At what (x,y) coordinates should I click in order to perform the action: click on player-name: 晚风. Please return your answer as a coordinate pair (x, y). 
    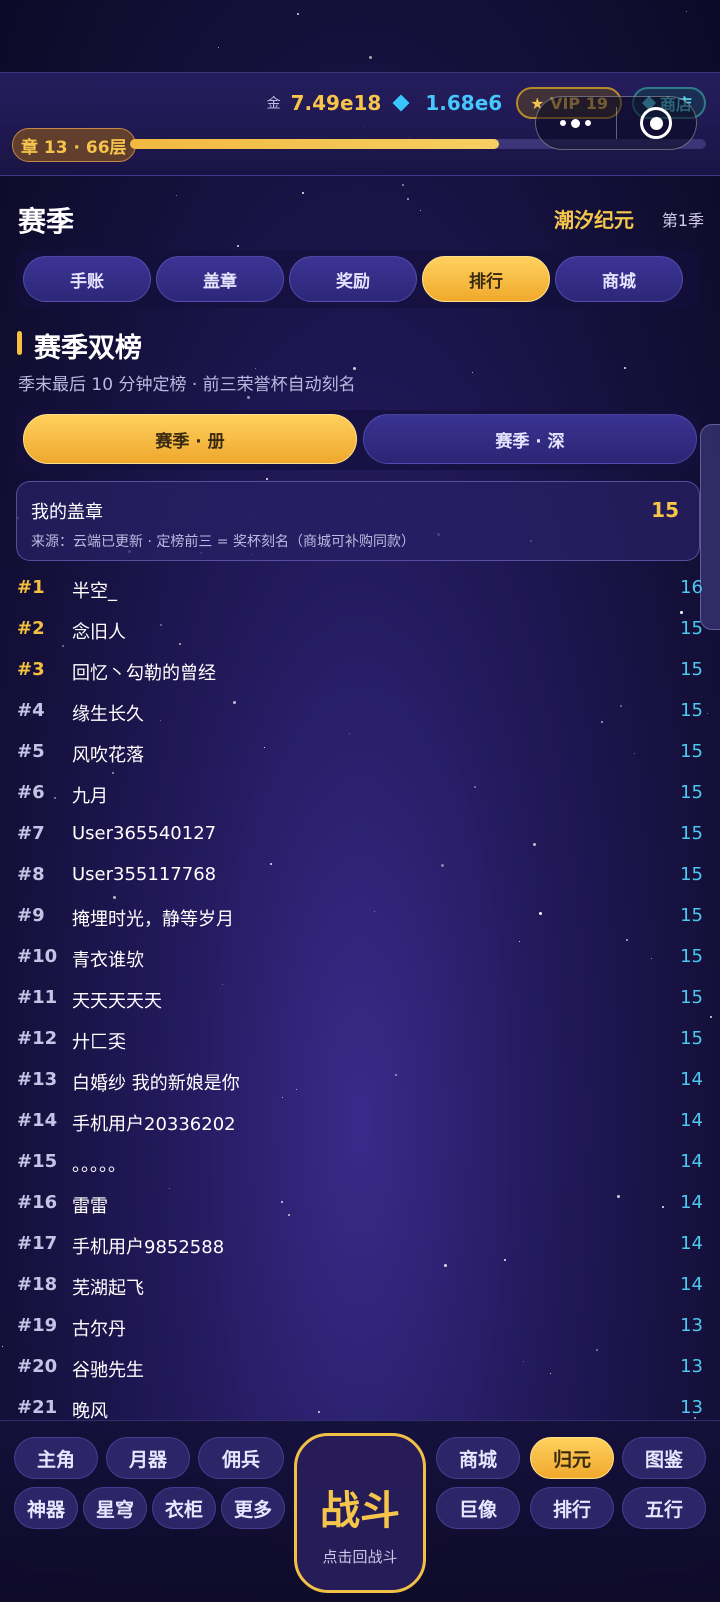
    Looking at the image, I should click on (90, 1410).